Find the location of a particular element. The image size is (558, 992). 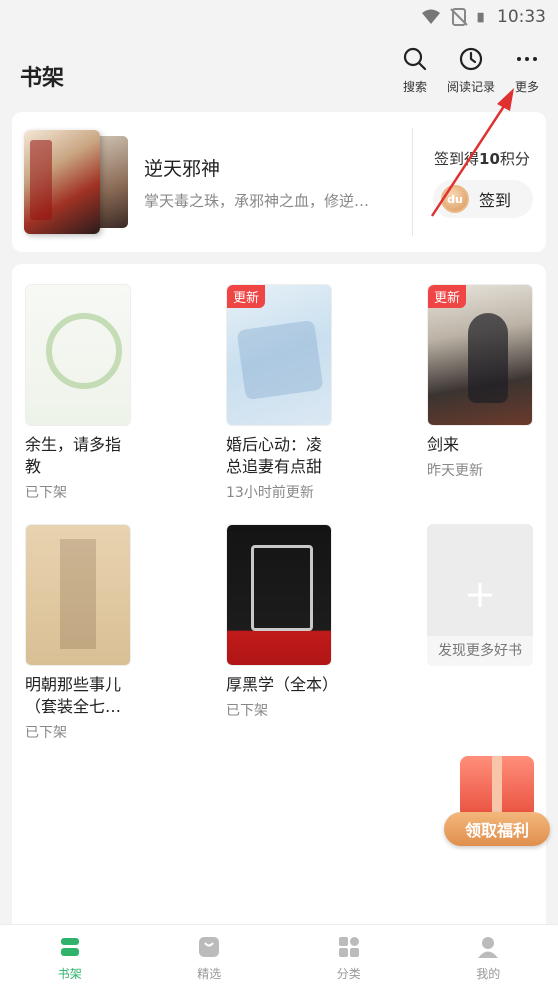

bookshelf-icon is located at coordinates (69, 947).